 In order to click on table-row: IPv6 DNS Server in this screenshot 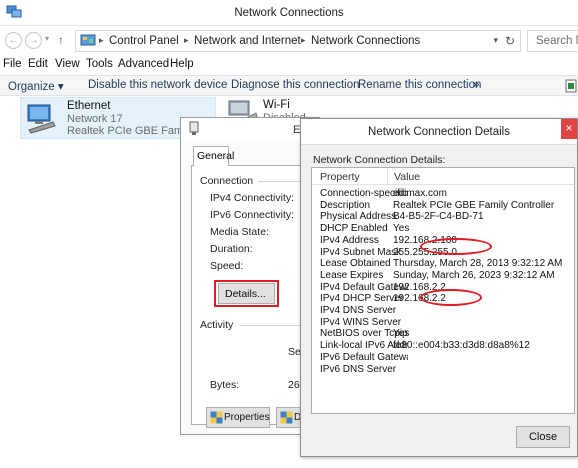, I will do `click(443, 369)`.